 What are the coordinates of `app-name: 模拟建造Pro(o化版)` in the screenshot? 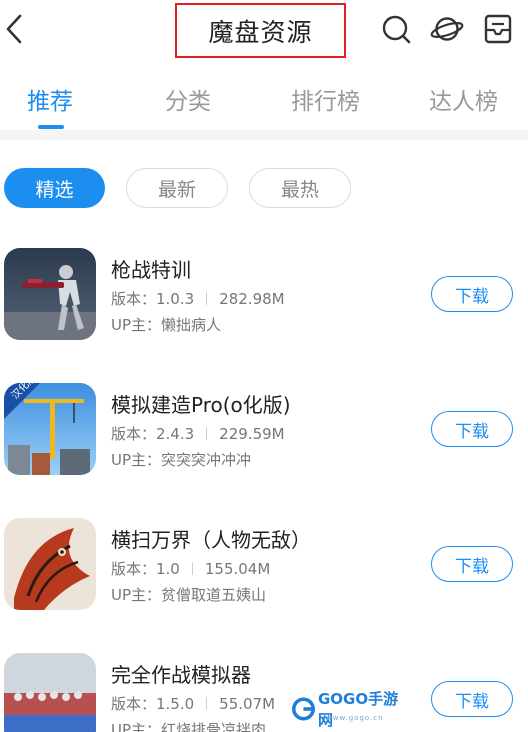 It's located at (201, 405).